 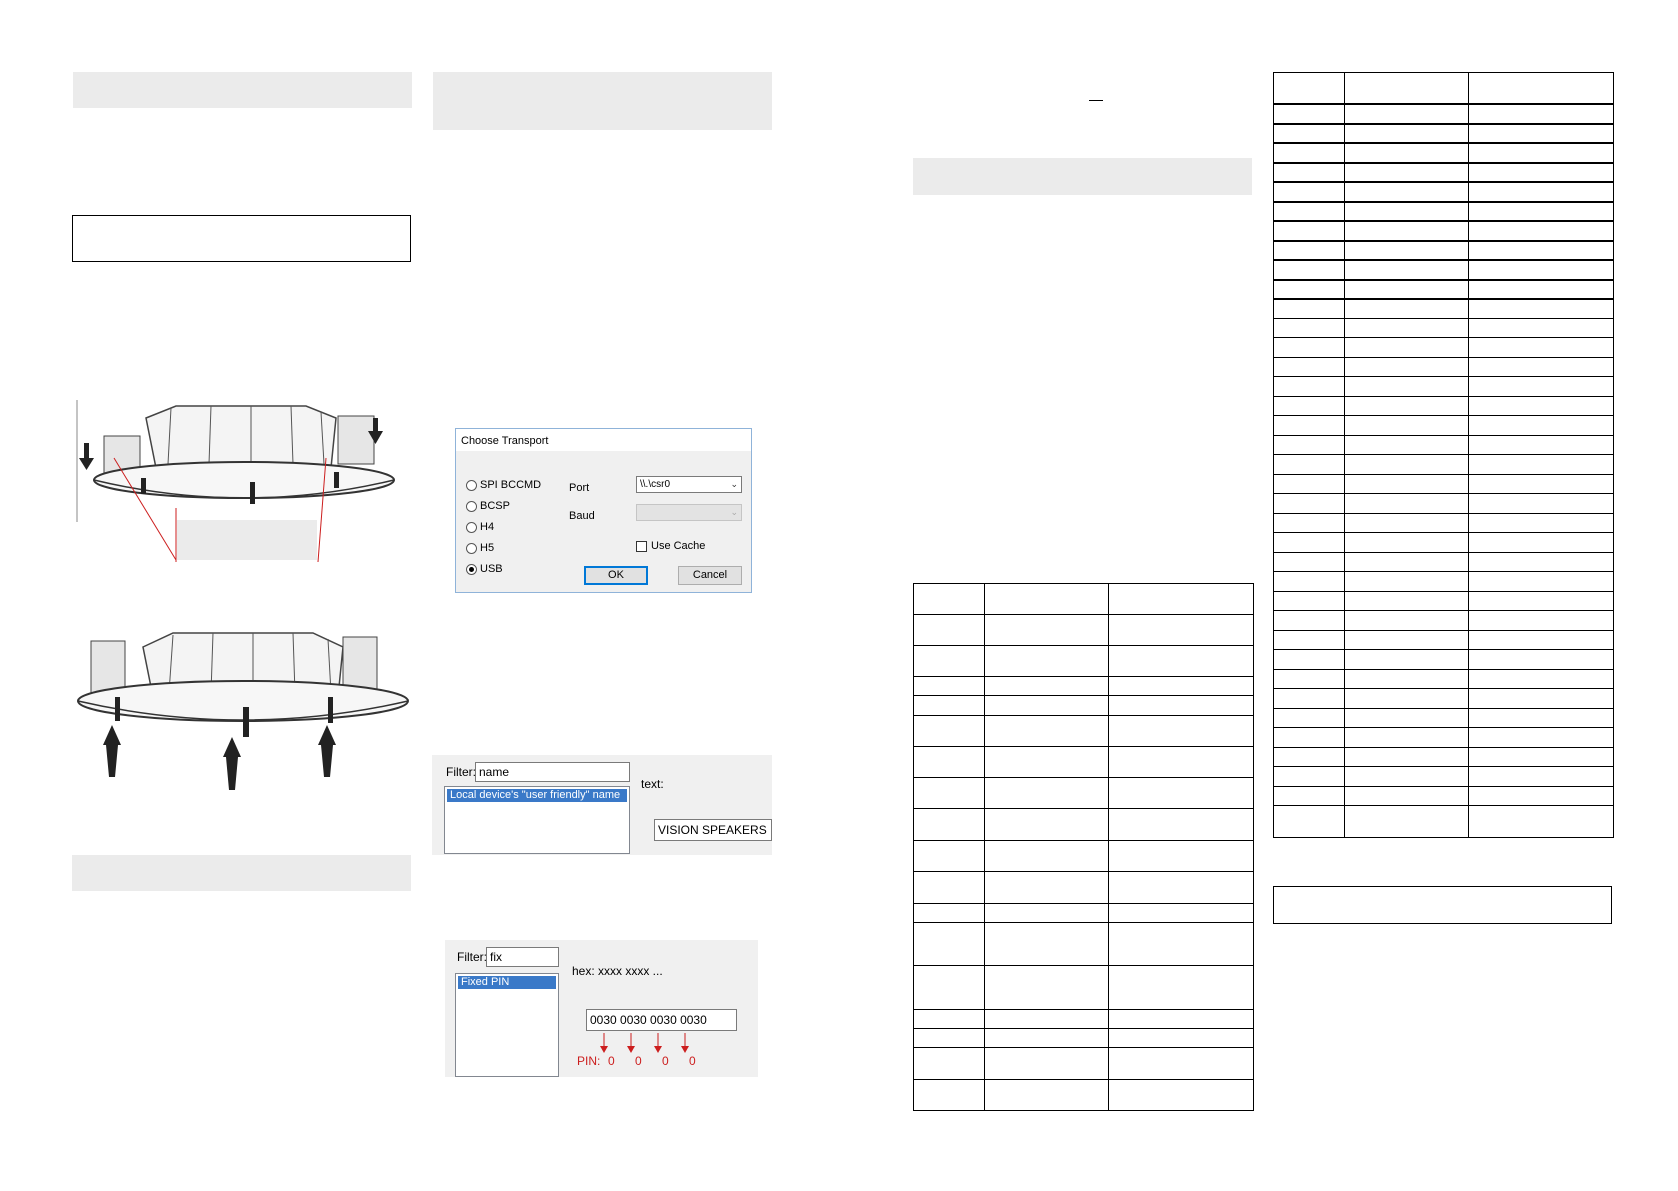 What do you see at coordinates (689, 484) in the screenshot?
I see `port-select: \\.\csr0 ⌄` at bounding box center [689, 484].